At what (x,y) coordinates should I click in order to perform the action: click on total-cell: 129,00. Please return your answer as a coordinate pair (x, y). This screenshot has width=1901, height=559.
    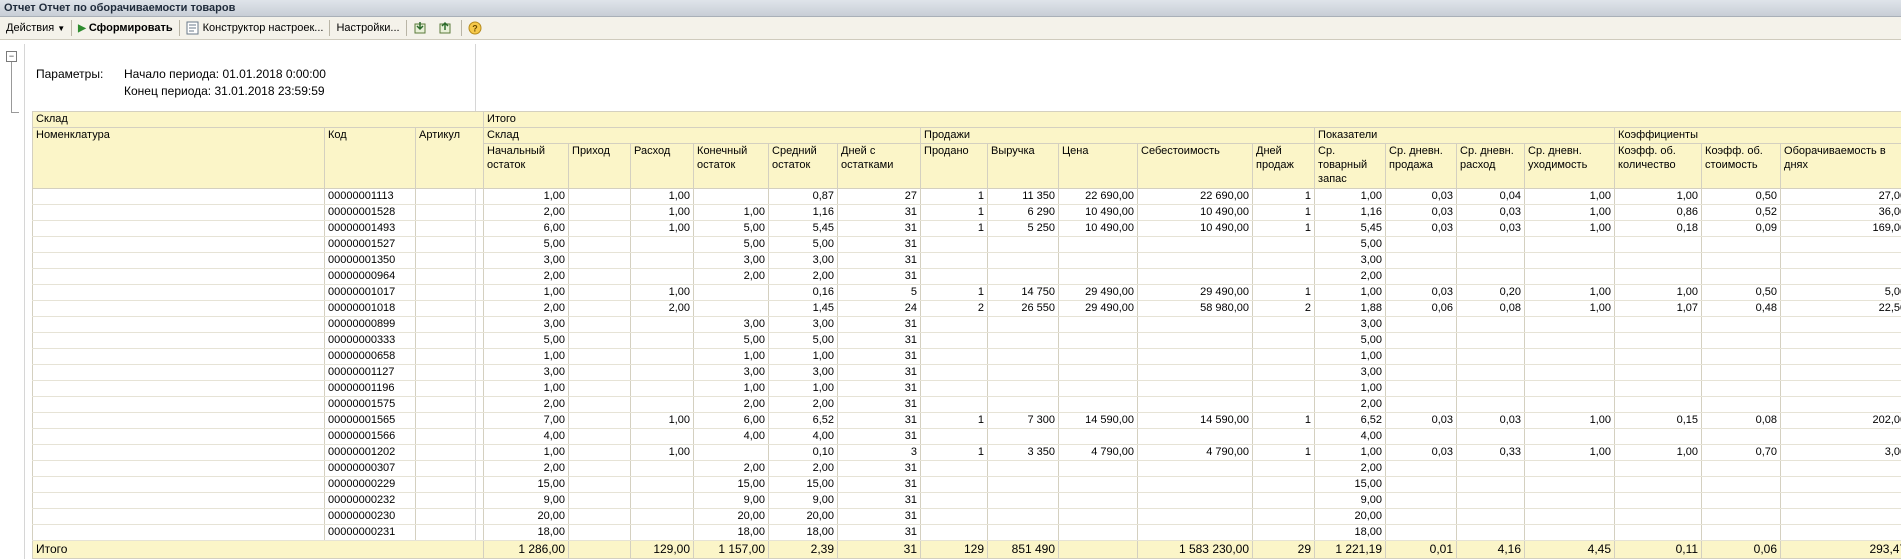
    Looking at the image, I should click on (662, 549).